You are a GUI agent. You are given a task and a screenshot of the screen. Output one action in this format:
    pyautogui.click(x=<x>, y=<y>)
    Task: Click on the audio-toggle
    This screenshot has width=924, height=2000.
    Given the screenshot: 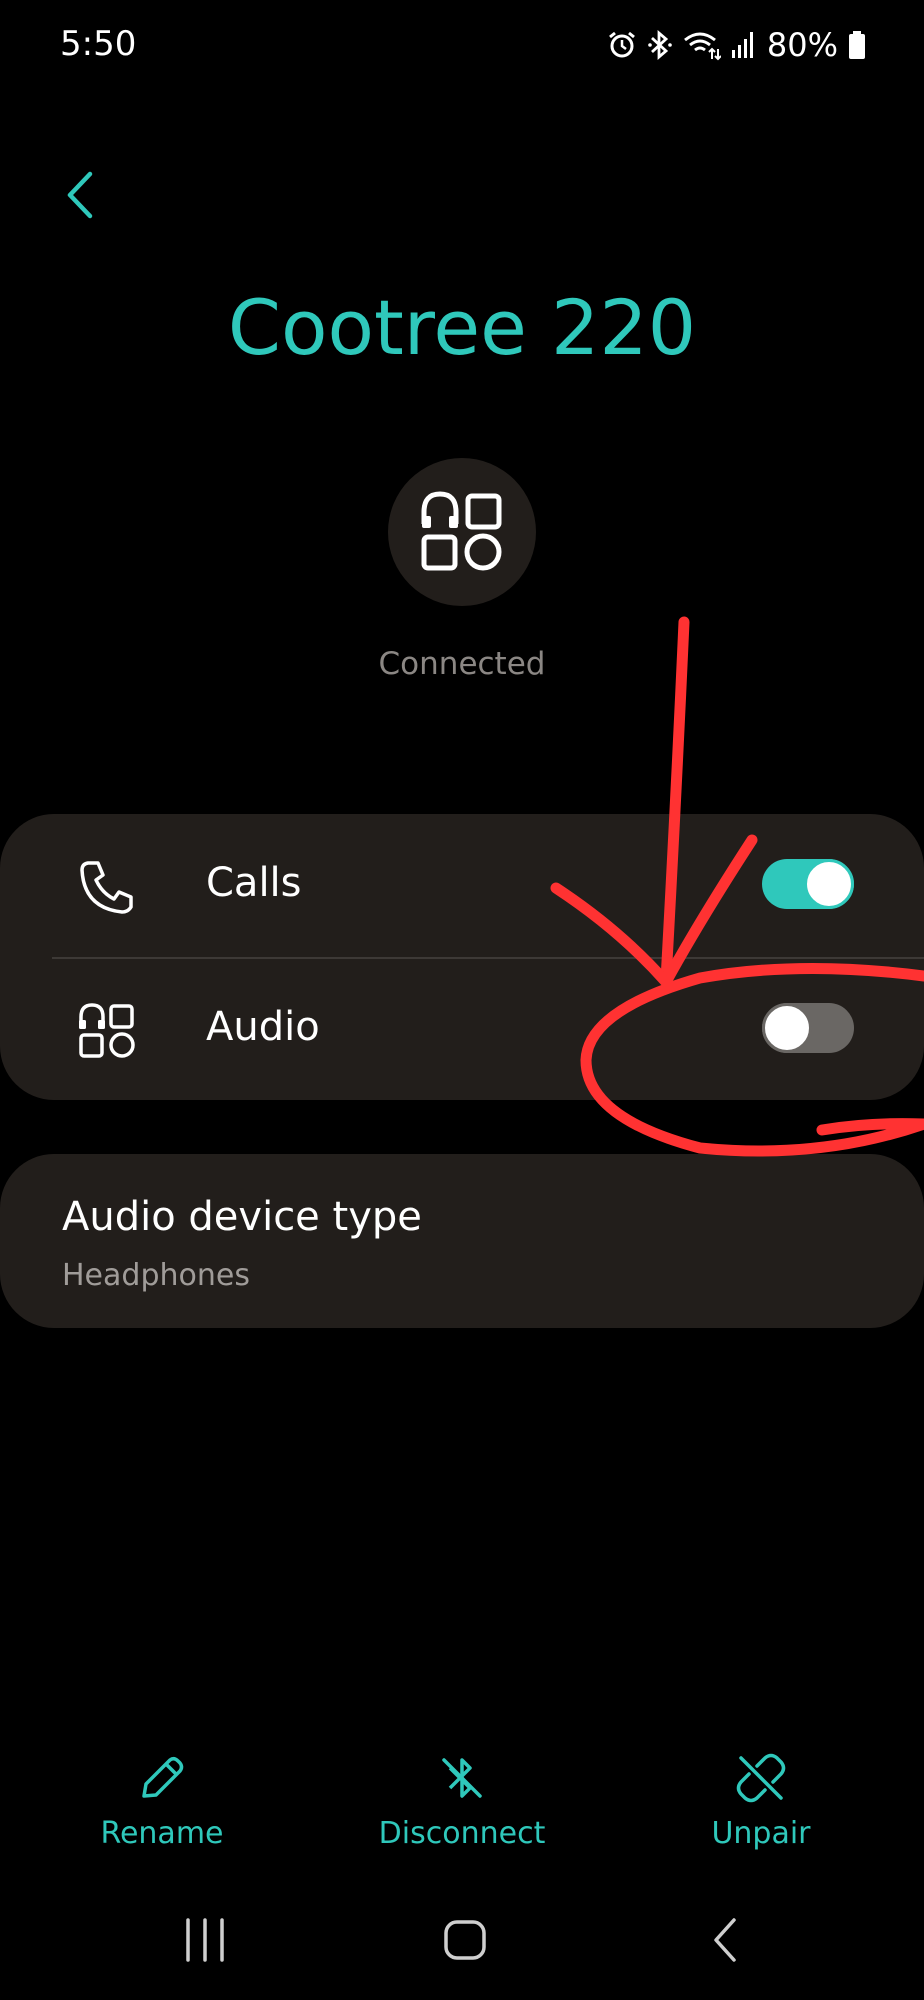 What is the action you would take?
    pyautogui.click(x=808, y=1028)
    